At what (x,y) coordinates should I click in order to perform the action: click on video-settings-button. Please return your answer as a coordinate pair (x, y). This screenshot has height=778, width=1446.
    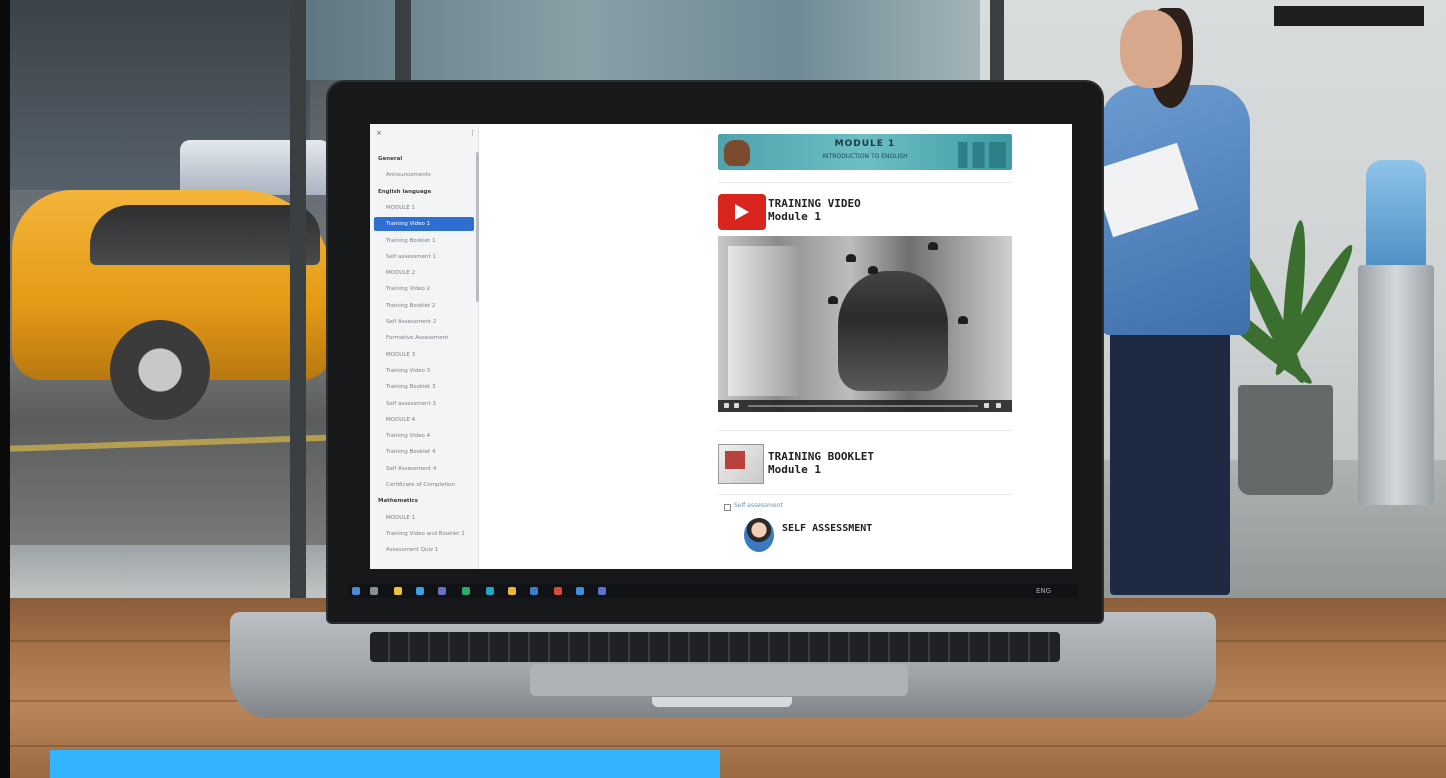
    Looking at the image, I should click on (986, 405).